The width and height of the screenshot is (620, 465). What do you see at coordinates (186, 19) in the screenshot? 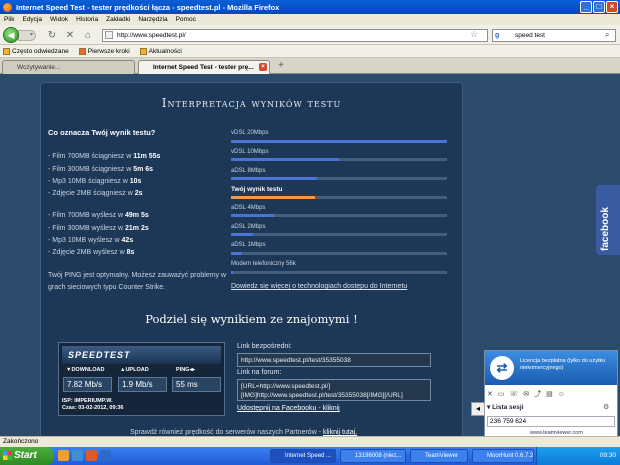
I see `menu-pomoc: Pomoc` at bounding box center [186, 19].